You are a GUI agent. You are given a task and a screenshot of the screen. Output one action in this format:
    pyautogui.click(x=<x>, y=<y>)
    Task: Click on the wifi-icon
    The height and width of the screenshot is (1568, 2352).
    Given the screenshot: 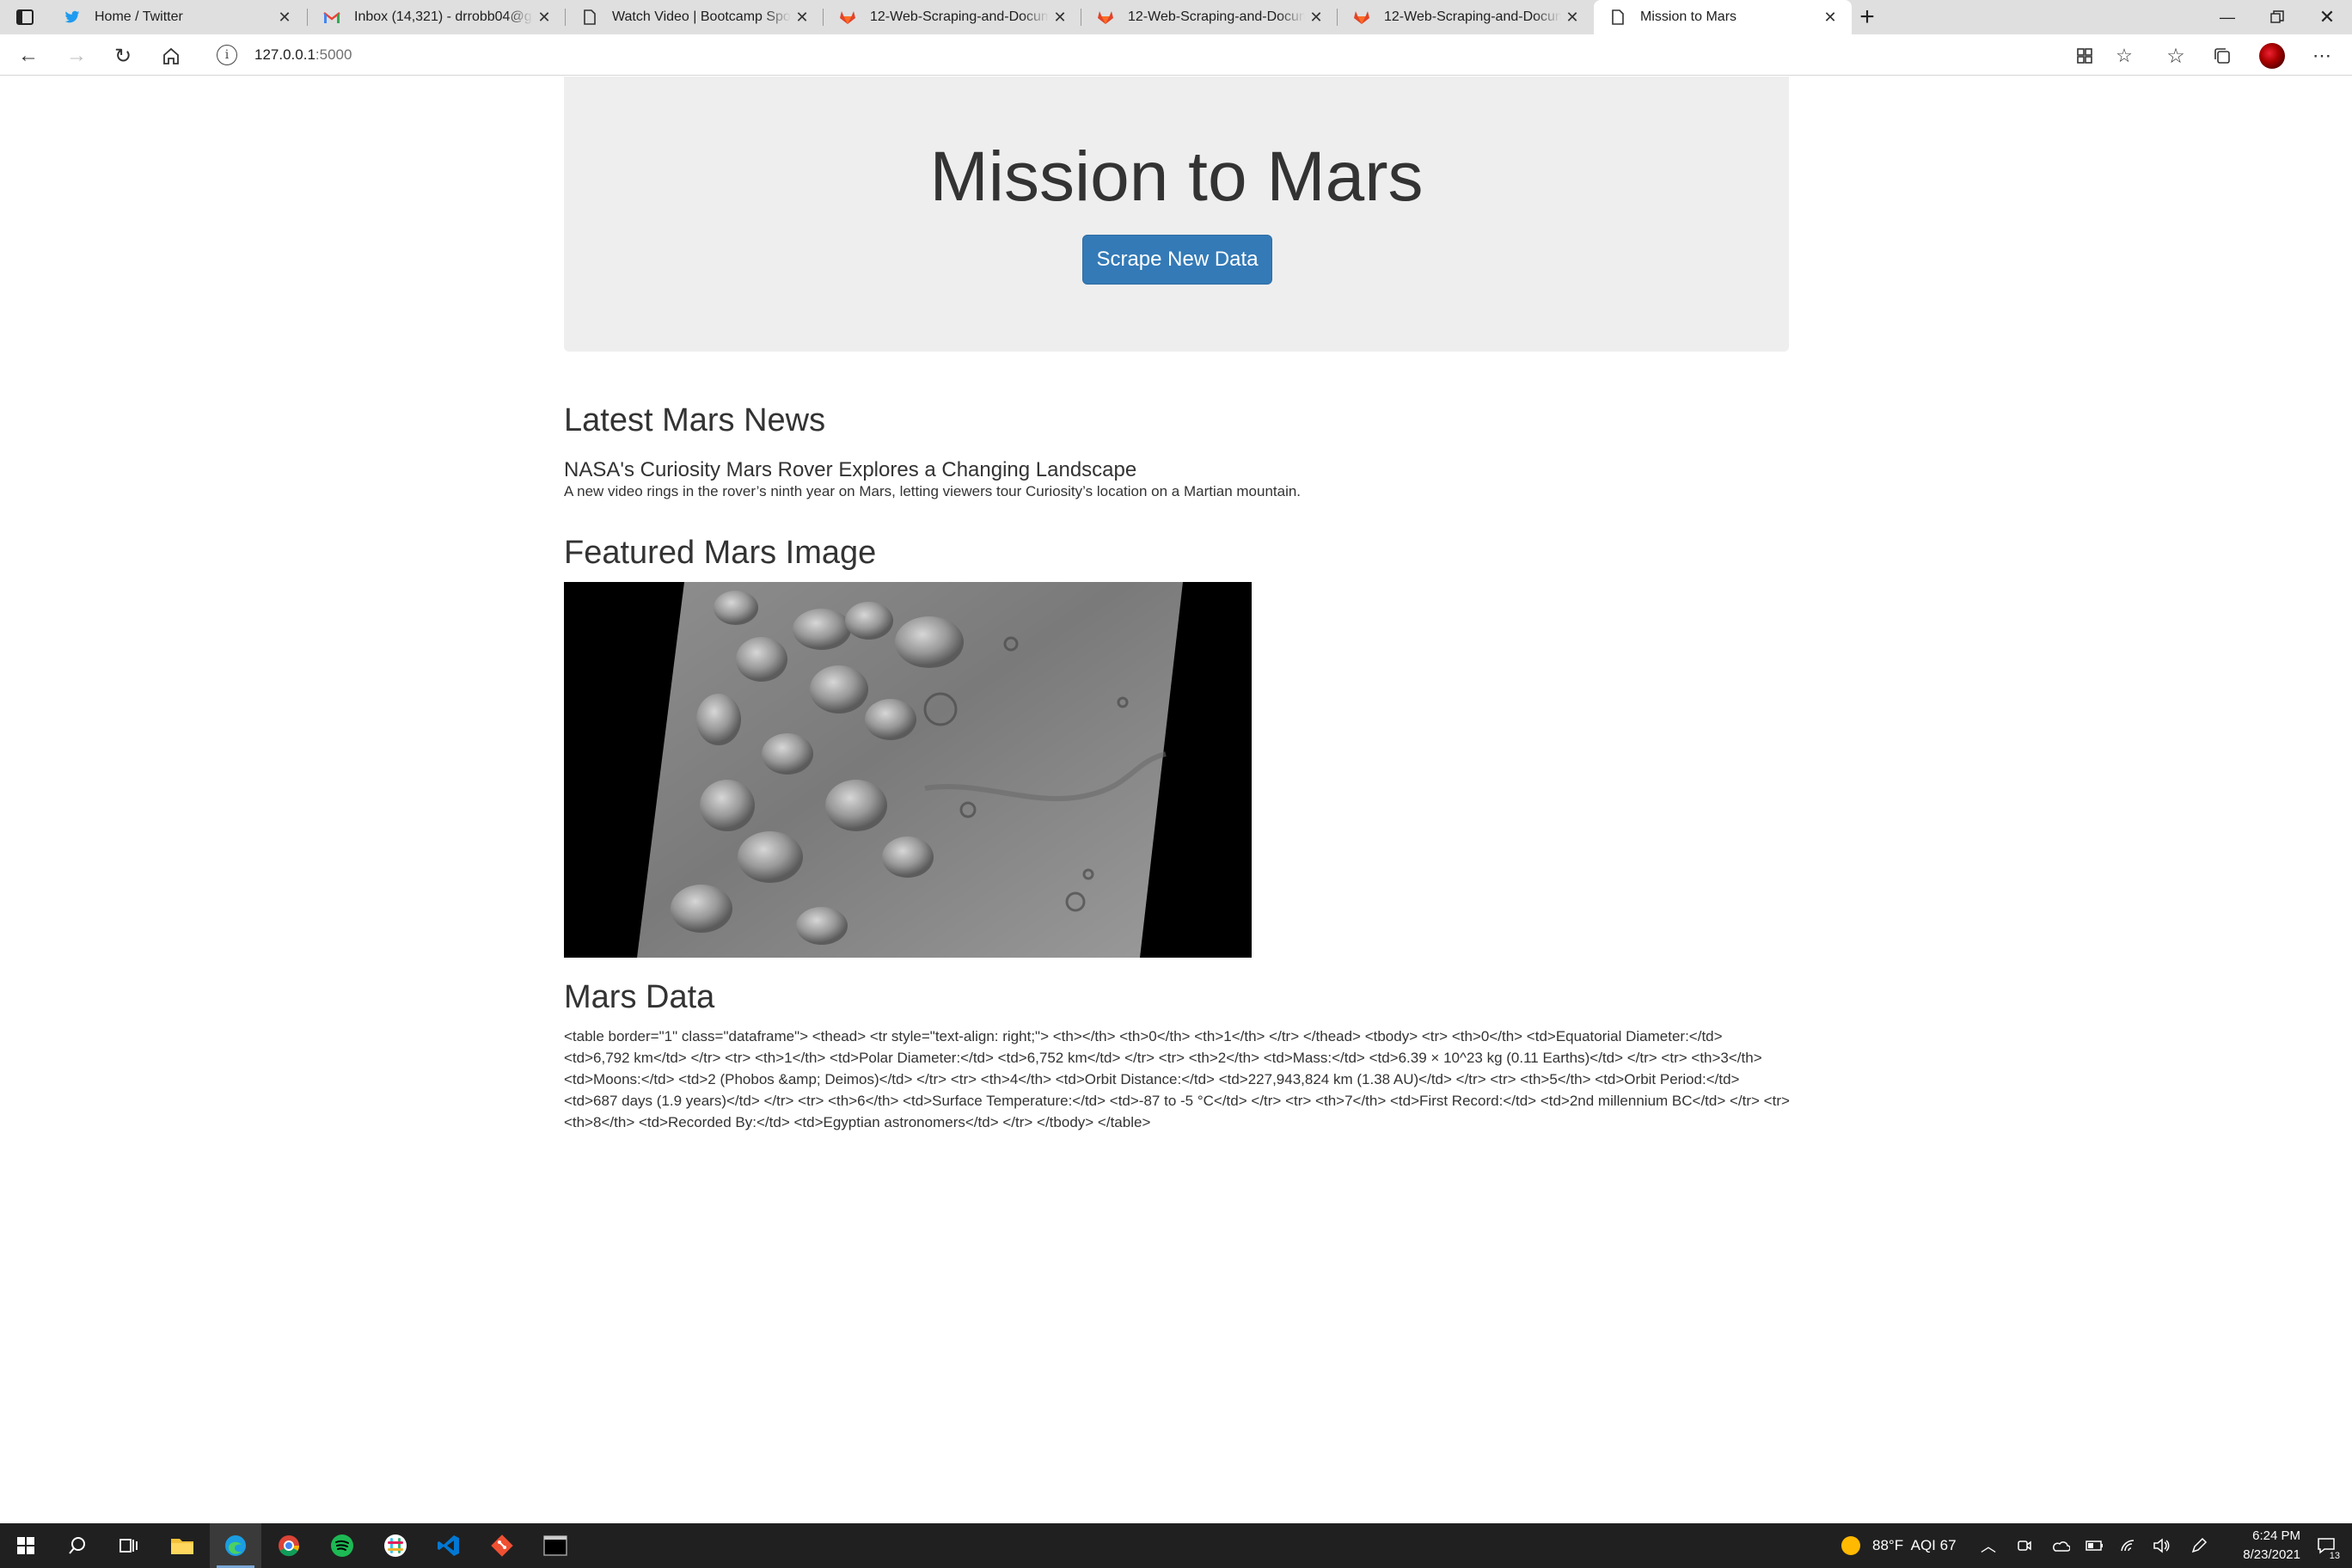 What is the action you would take?
    pyautogui.click(x=2128, y=1545)
    